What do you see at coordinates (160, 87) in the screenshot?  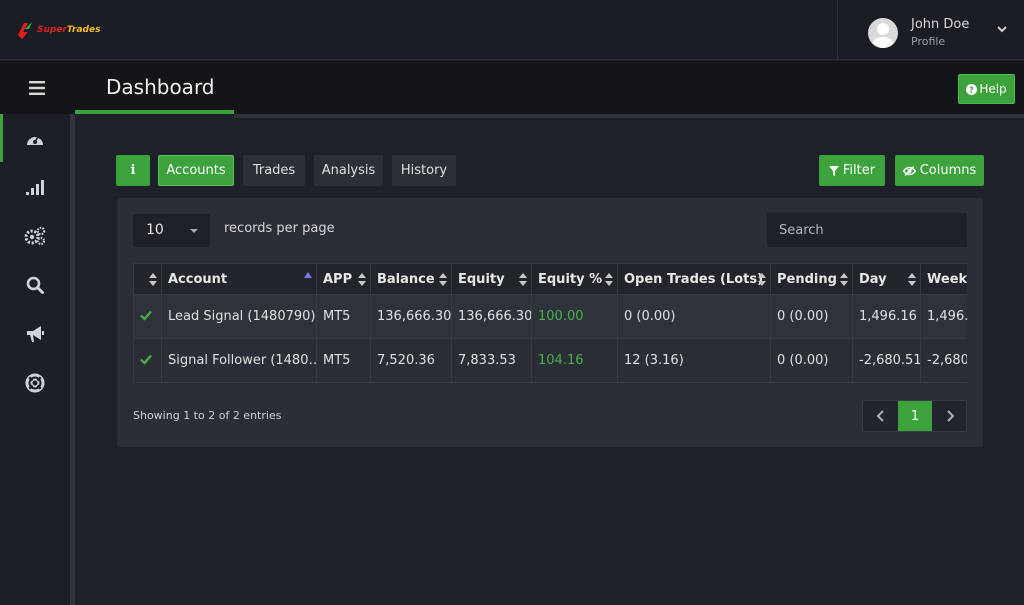 I see `page-title: Dashboard` at bounding box center [160, 87].